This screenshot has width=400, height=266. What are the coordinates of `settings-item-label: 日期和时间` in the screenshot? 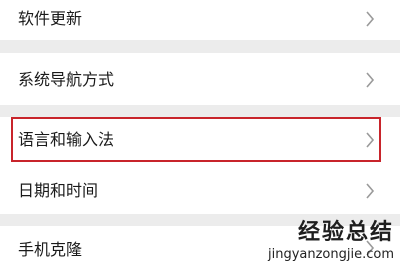 It's located at (58, 190).